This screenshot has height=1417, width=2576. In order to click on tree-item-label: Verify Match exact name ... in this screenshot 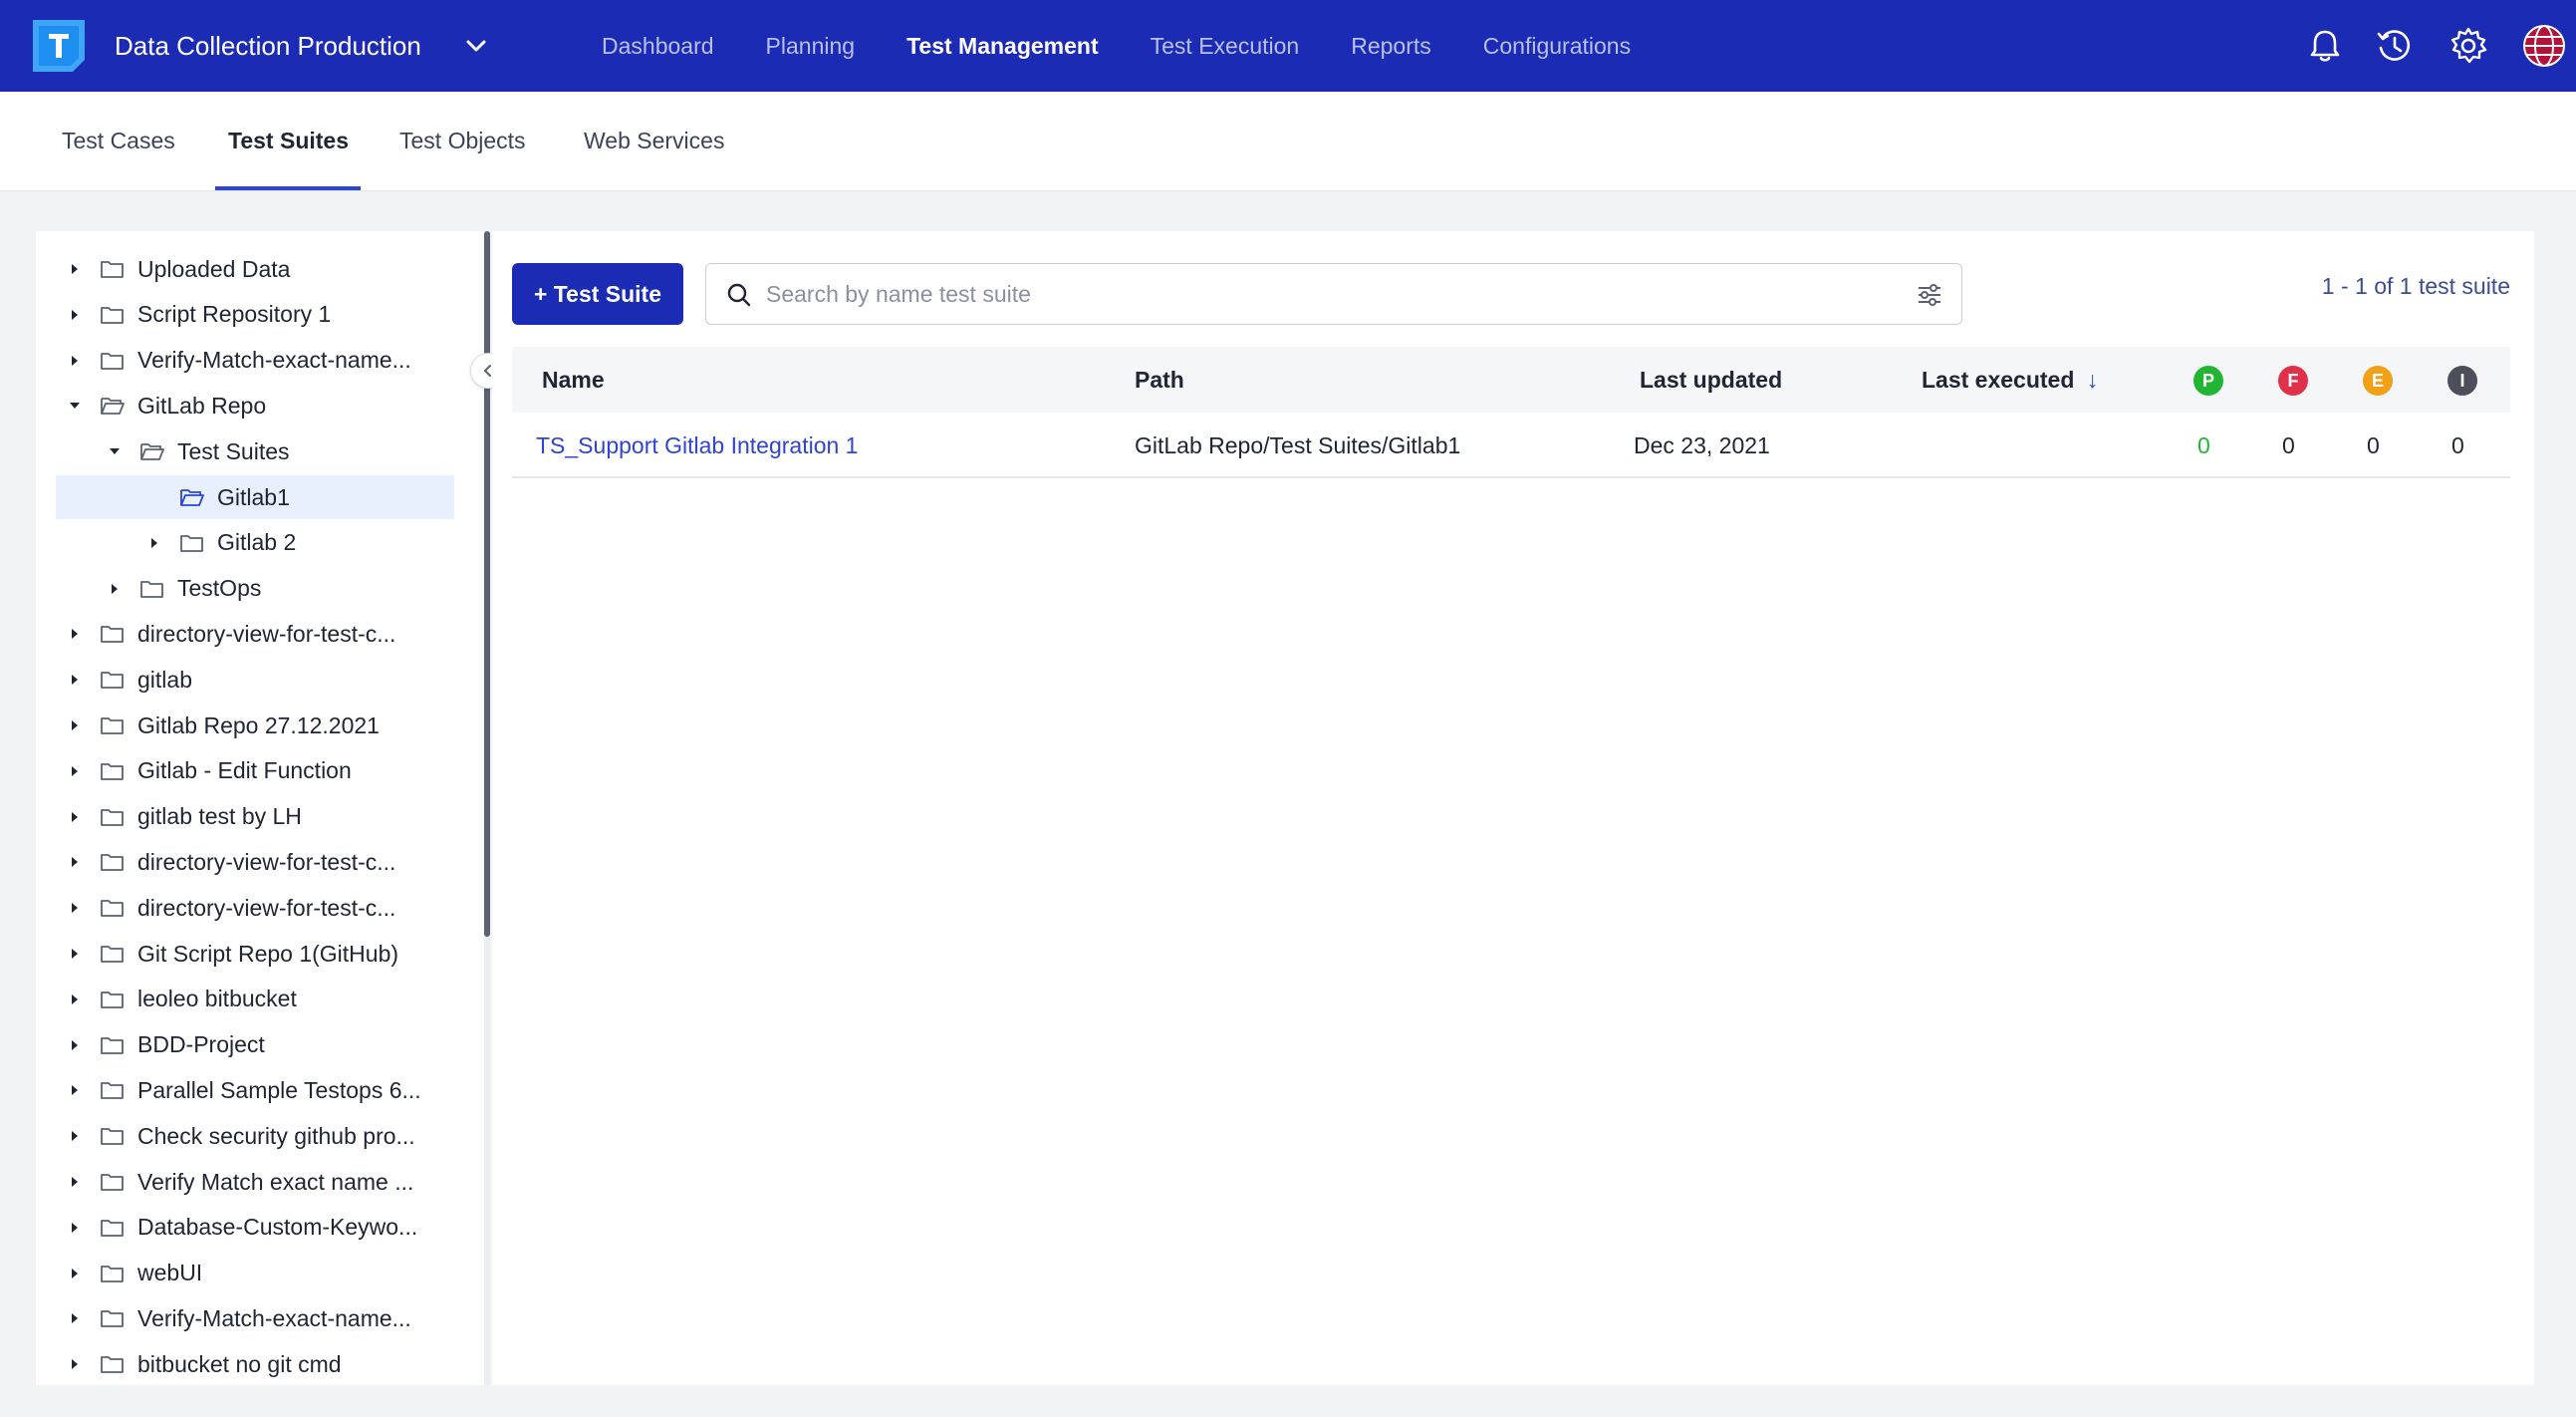, I will do `click(275, 1181)`.